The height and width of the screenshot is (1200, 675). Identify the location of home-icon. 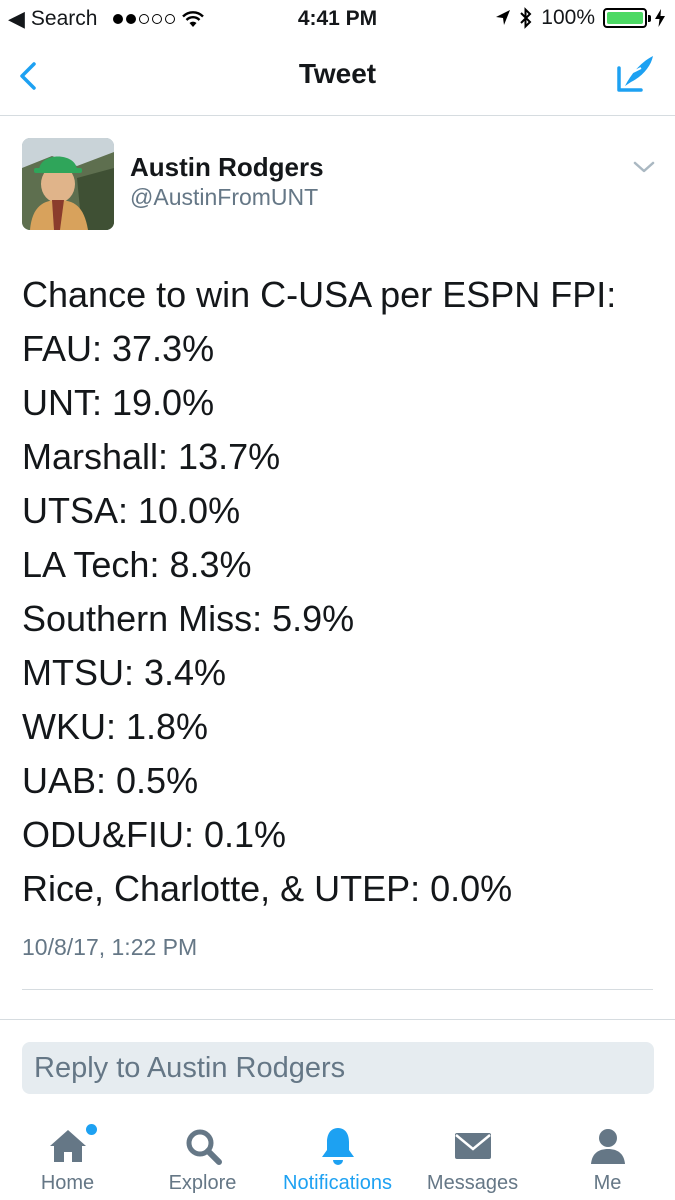
(67, 1146).